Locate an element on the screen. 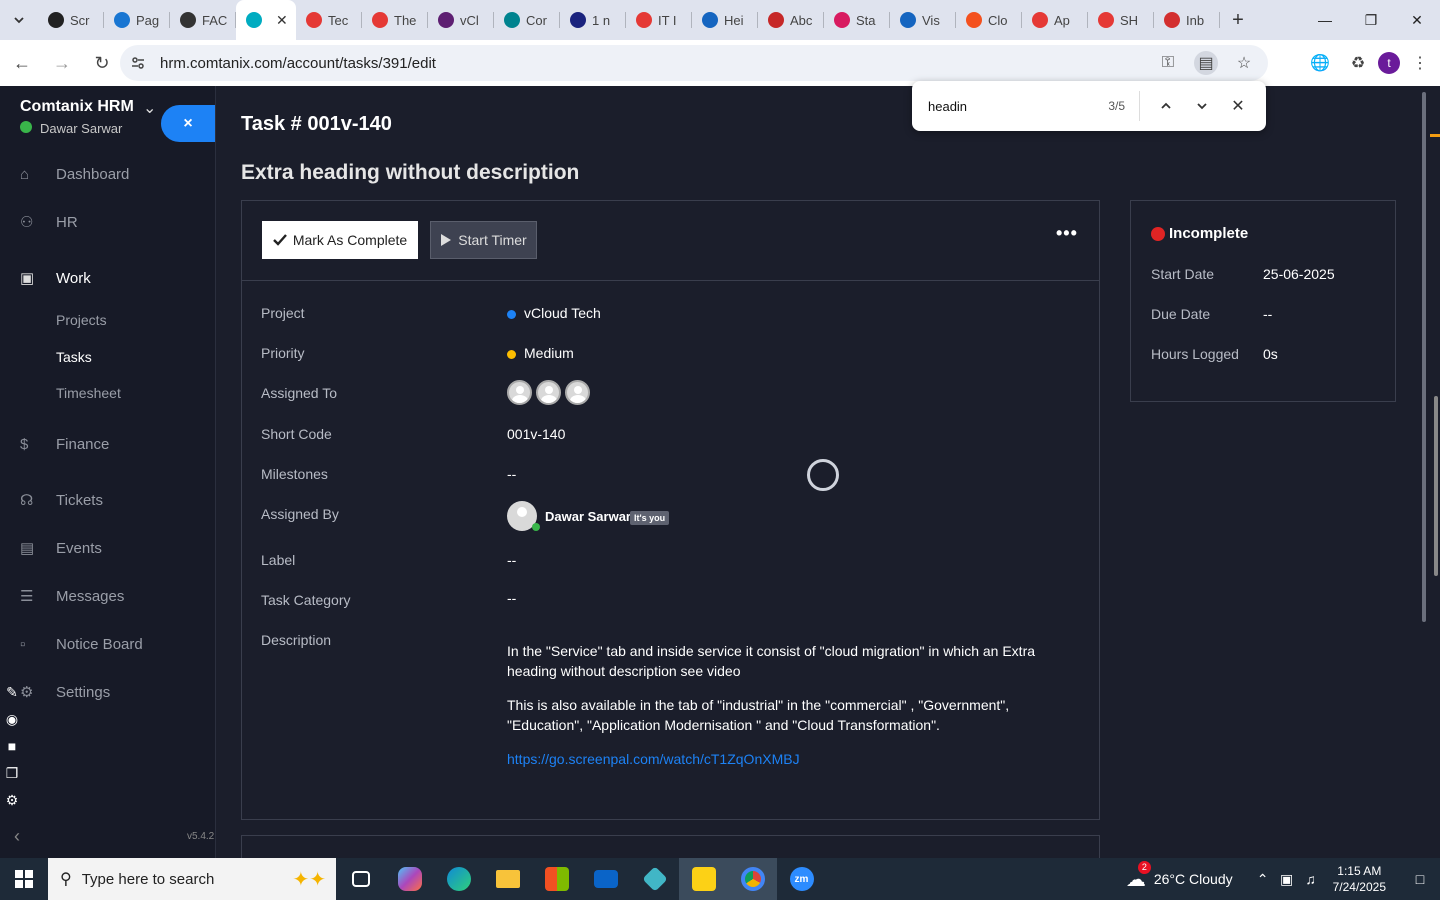 Image resolution: width=1440 pixels, height=900 pixels. browser-tab: Sta is located at coordinates (857, 20).